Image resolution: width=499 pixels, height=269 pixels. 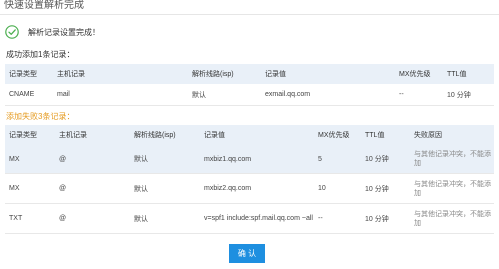 What do you see at coordinates (29, 95) in the screenshot?
I see `cell-record-type: CNAME` at bounding box center [29, 95].